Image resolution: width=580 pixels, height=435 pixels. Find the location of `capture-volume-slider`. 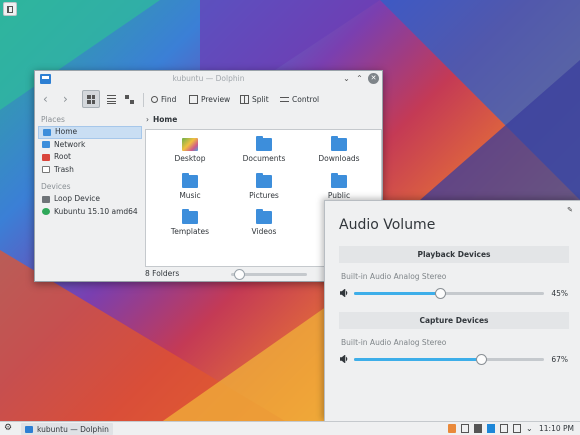

capture-volume-slider is located at coordinates (449, 359).